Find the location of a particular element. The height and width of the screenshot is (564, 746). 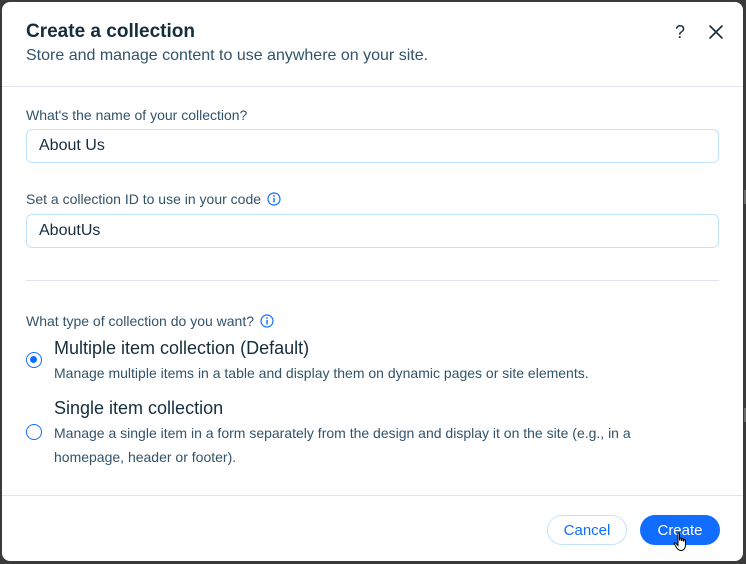

collection-id-input is located at coordinates (372, 231).